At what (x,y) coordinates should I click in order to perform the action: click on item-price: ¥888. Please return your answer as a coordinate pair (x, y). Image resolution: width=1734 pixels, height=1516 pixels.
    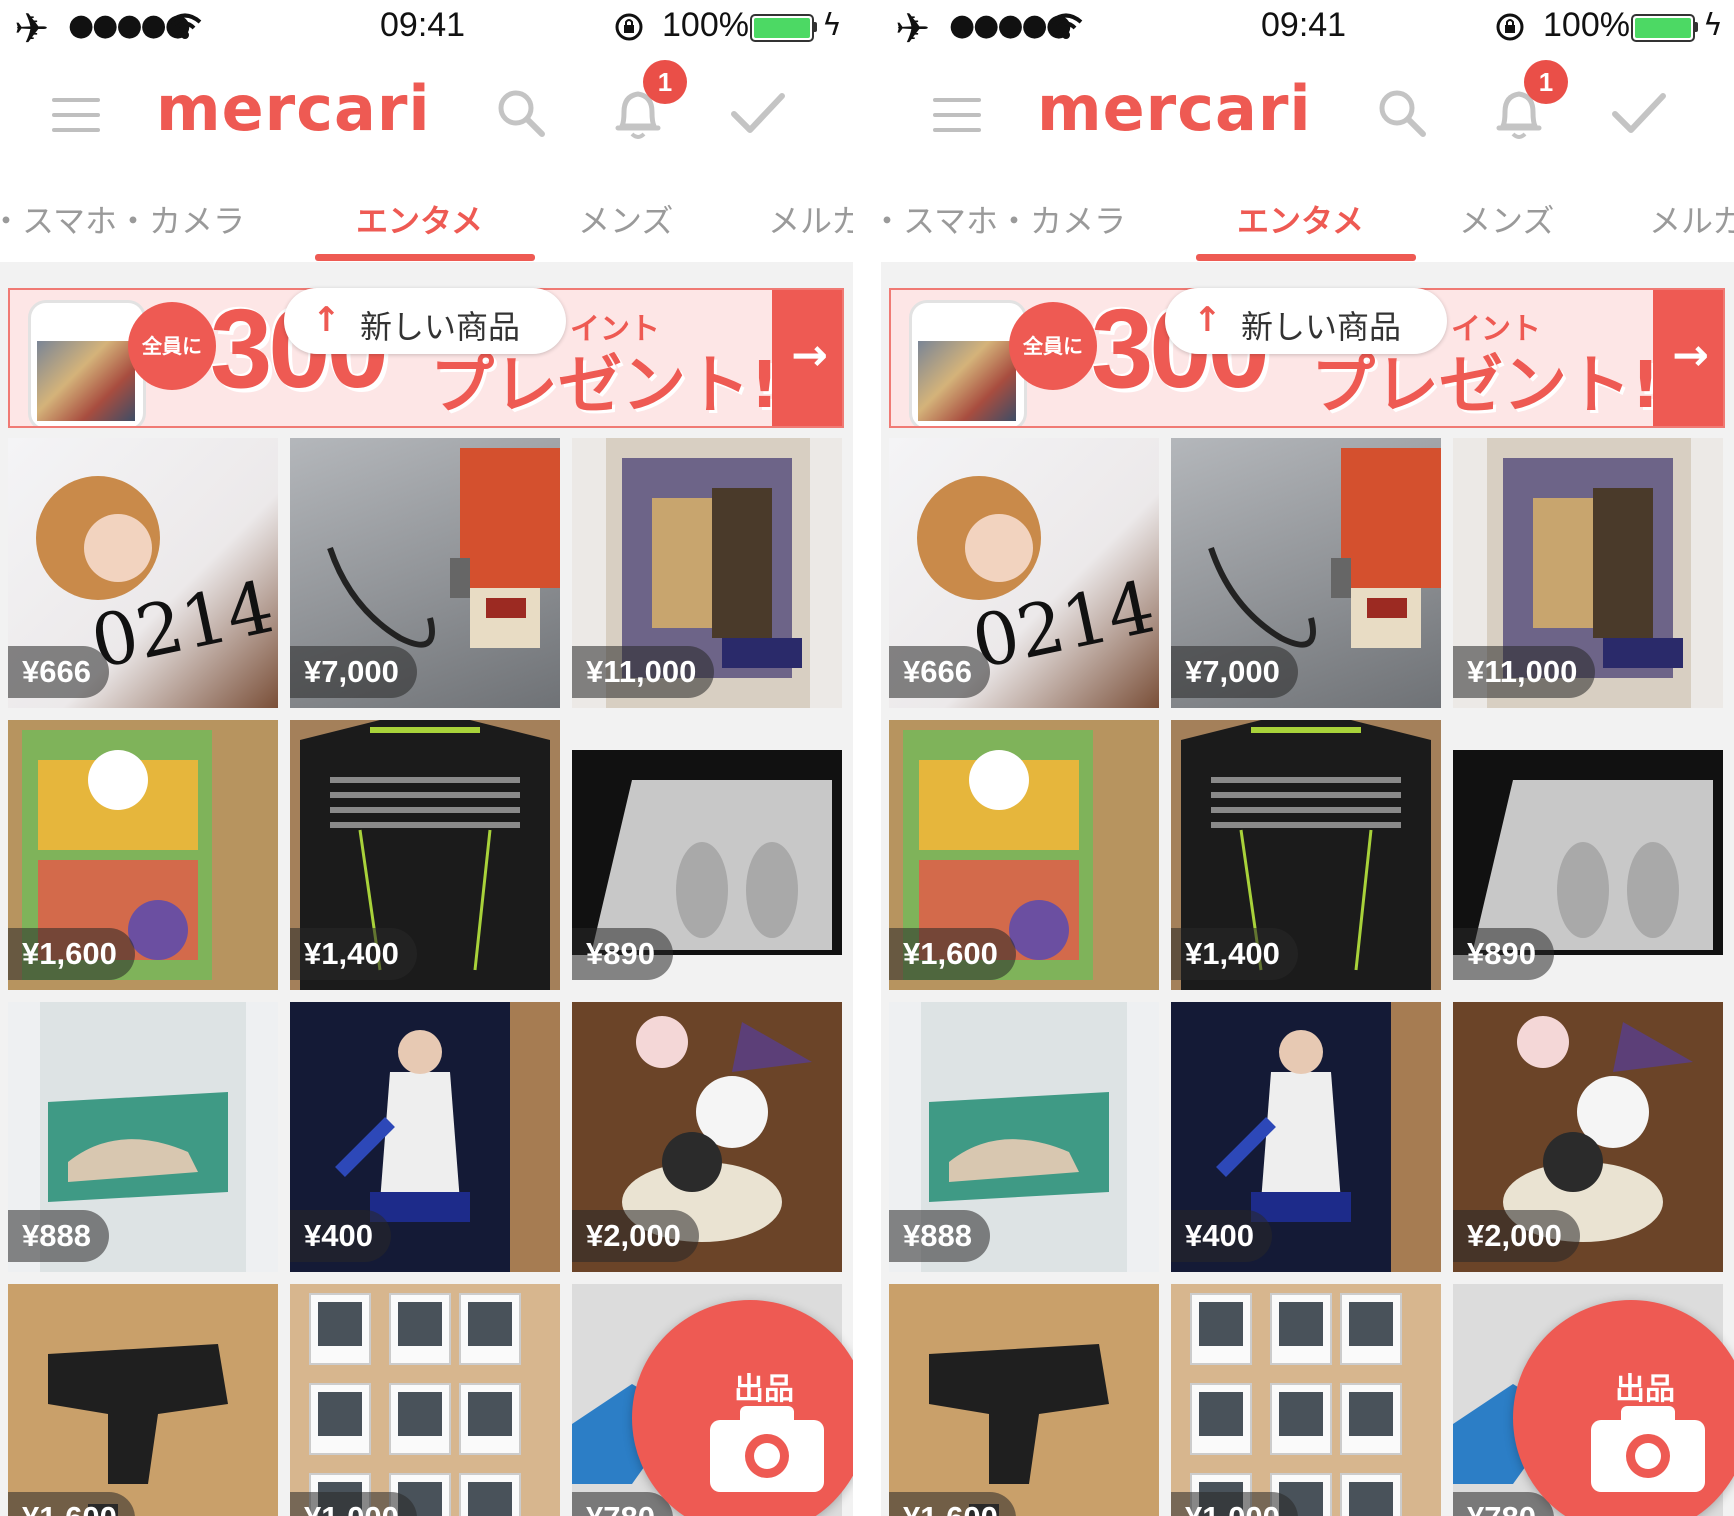
    Looking at the image, I should click on (58, 1236).